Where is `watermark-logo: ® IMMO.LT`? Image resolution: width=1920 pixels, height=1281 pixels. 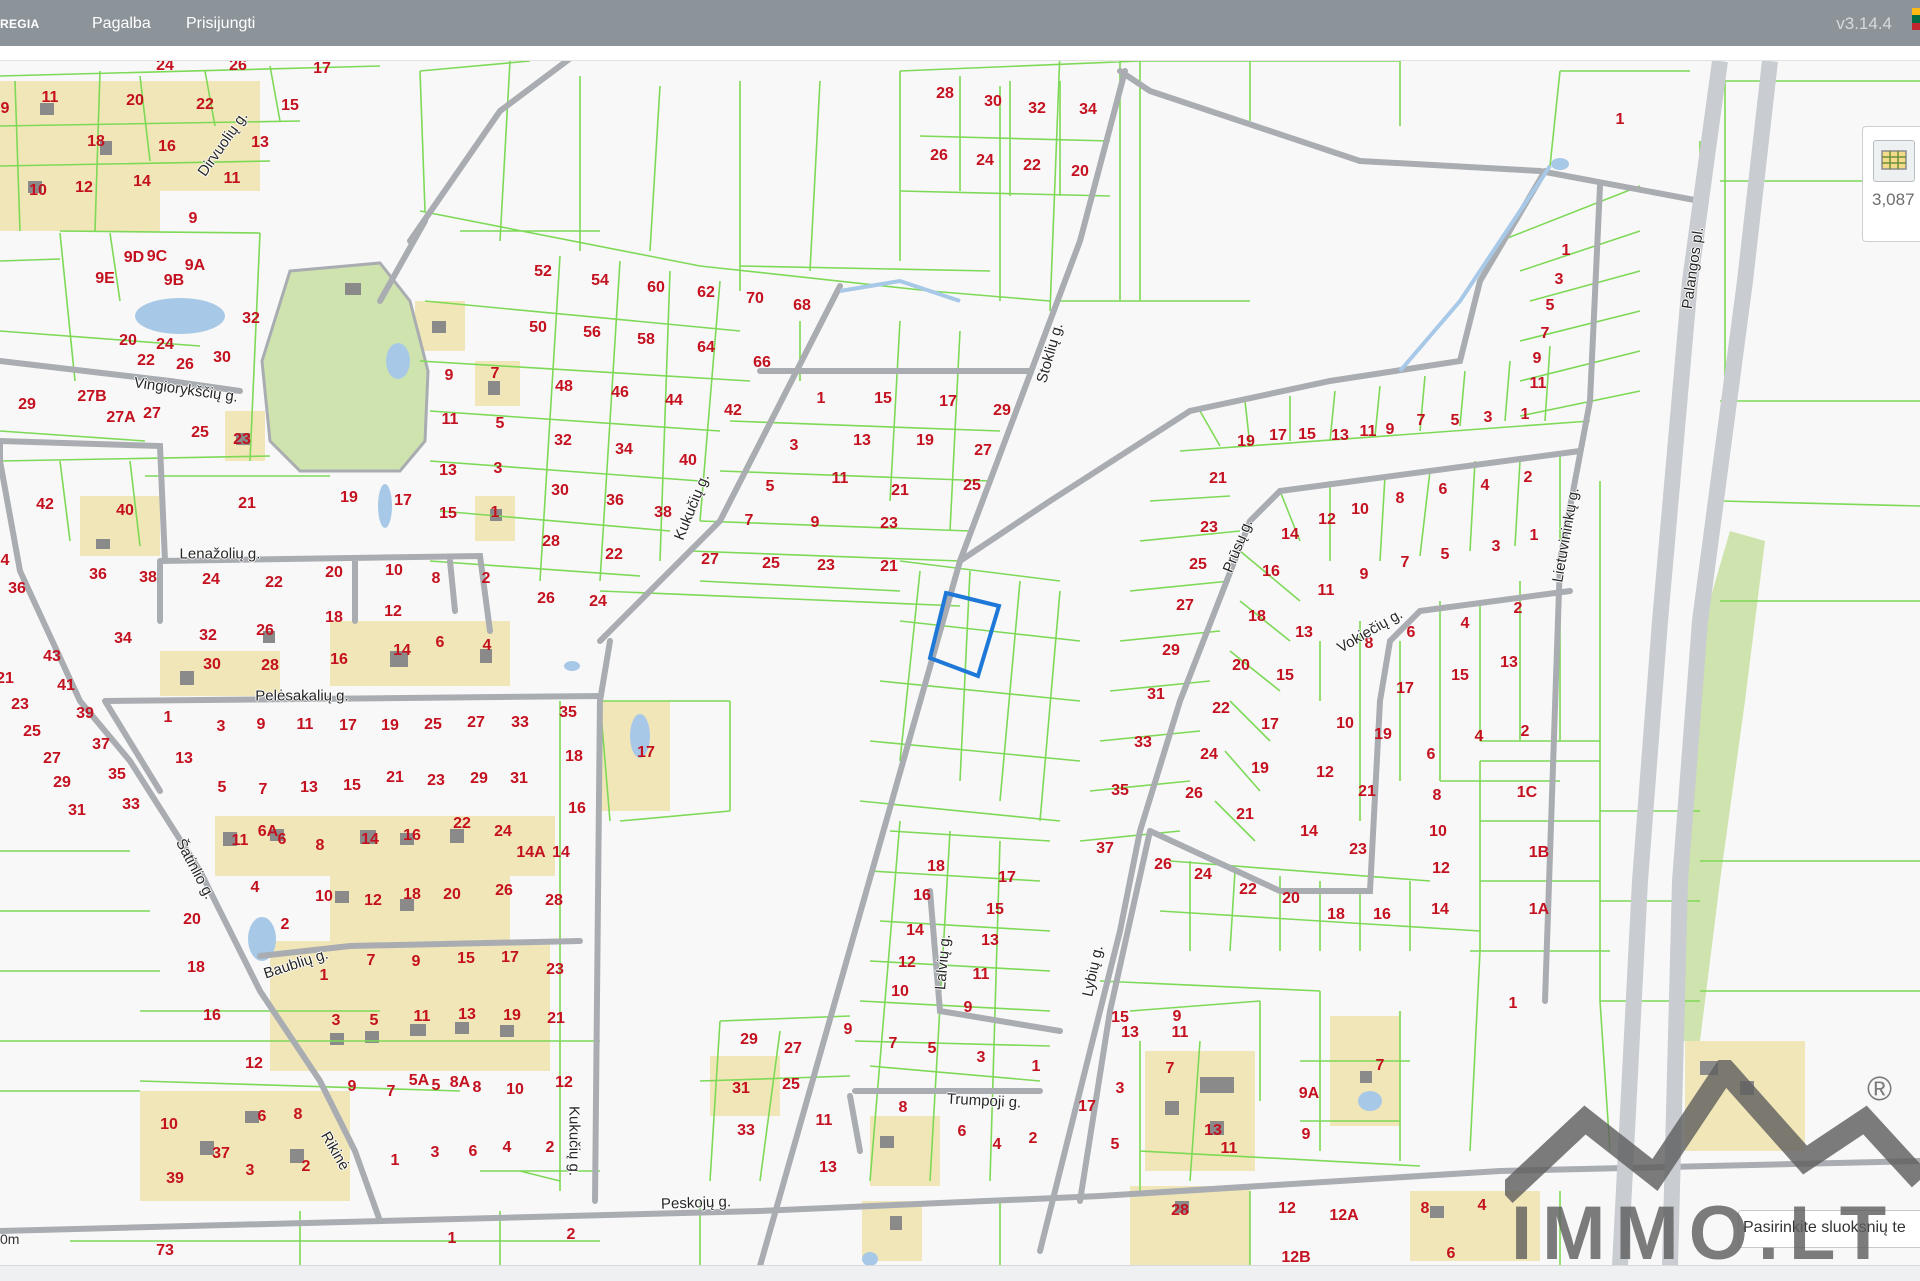 watermark-logo: ® IMMO.LT is located at coordinates (1708, 1164).